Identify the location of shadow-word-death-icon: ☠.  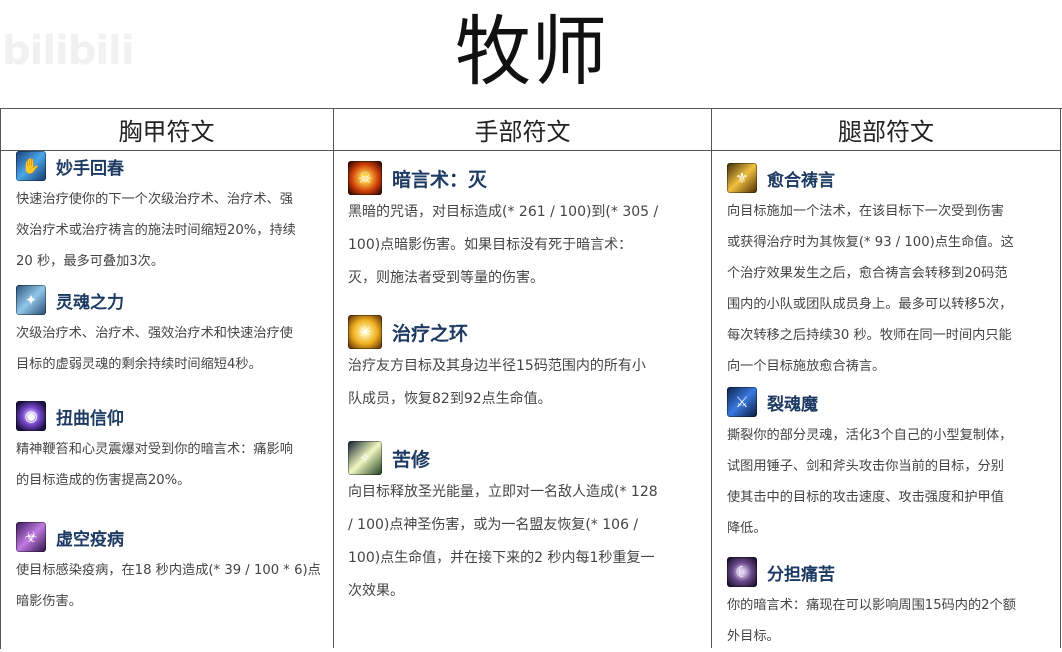
(365, 178).